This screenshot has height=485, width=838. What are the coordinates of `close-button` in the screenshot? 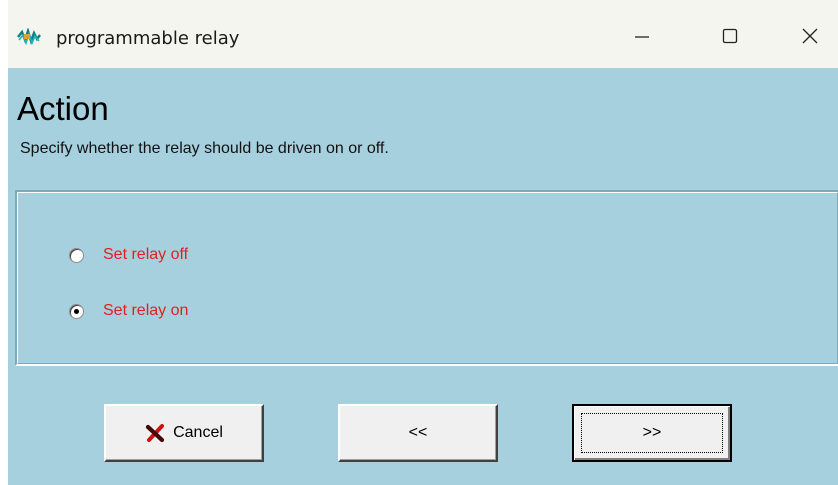 It's located at (809, 38).